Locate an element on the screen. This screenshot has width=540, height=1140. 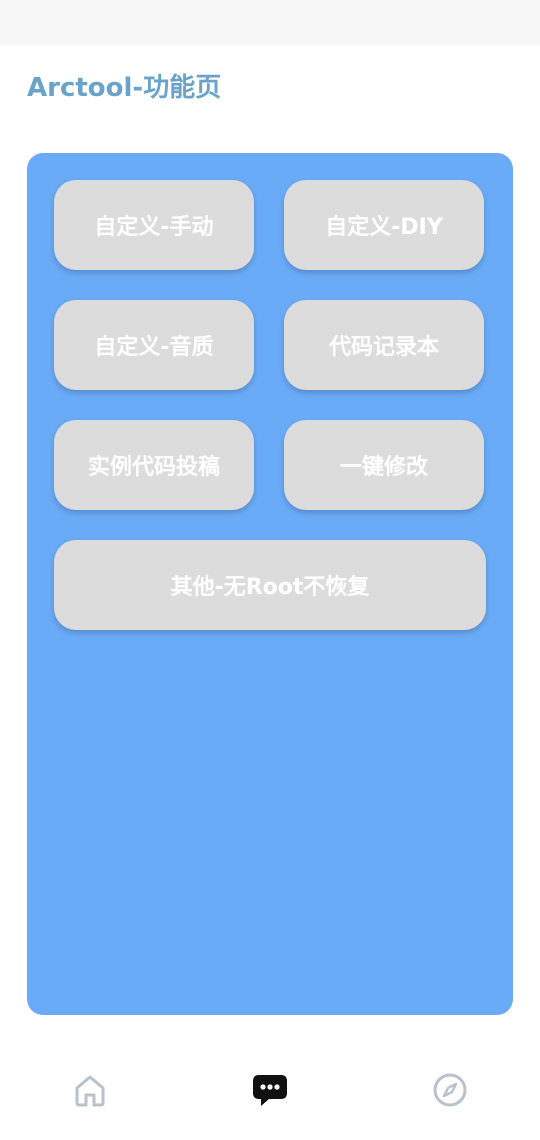
page-title: Arctool-功能页 is located at coordinates (124, 88).